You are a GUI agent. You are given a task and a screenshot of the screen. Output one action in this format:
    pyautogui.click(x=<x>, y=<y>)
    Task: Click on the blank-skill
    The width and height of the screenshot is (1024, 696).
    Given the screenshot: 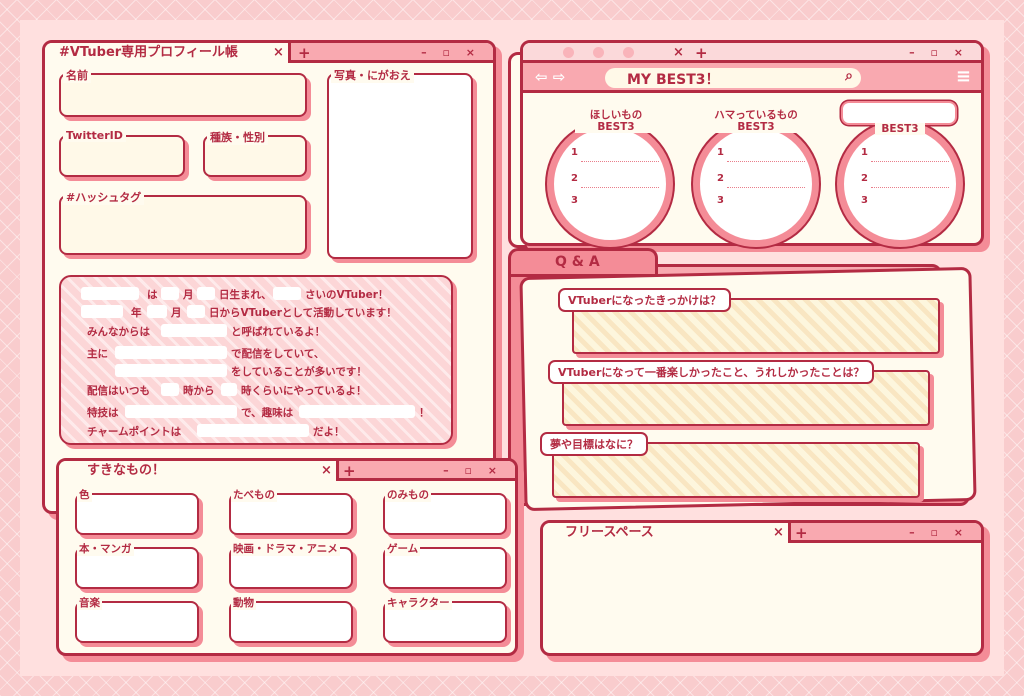 What is the action you would take?
    pyautogui.click(x=181, y=411)
    